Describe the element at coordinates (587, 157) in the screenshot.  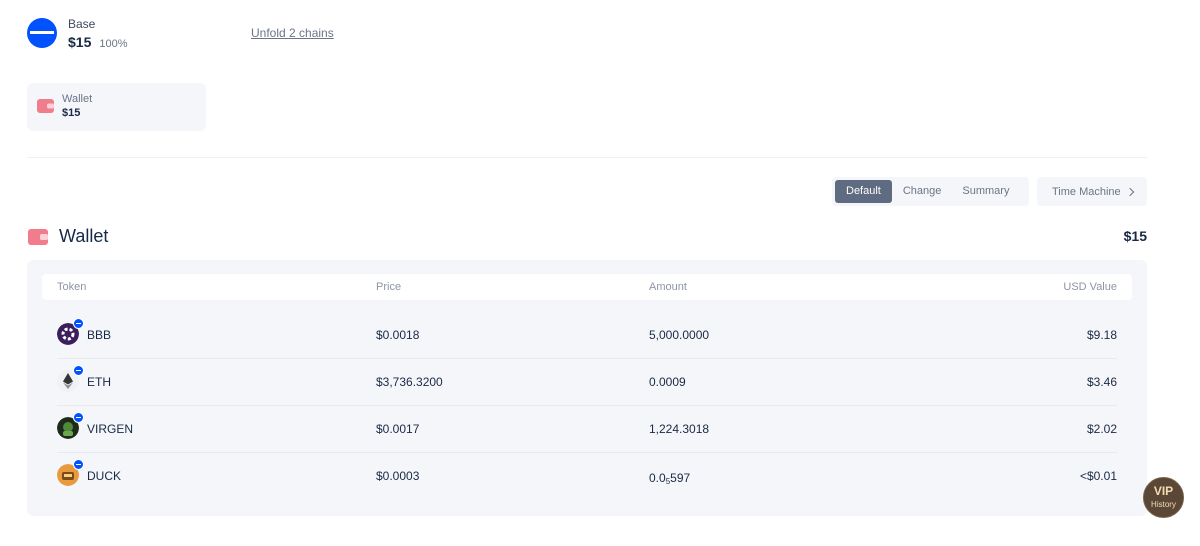
I see `divider` at that location.